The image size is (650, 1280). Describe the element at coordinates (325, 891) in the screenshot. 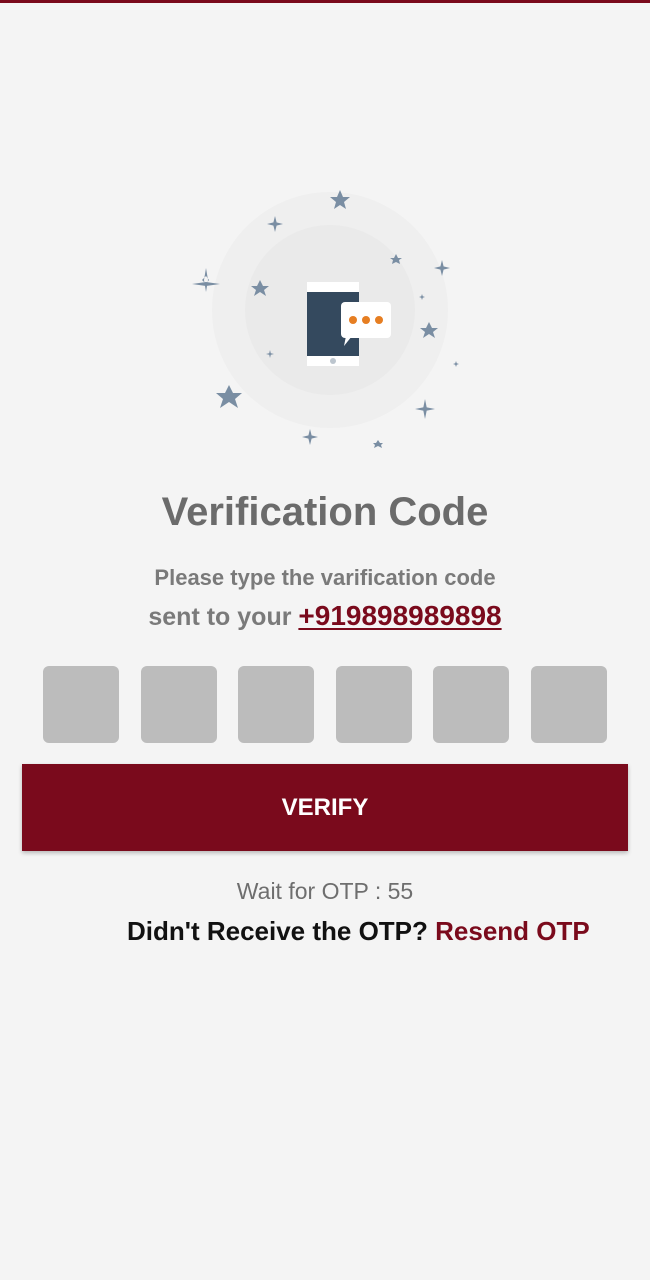

I see `otp-countdown: Wait for OTP : 55` at that location.